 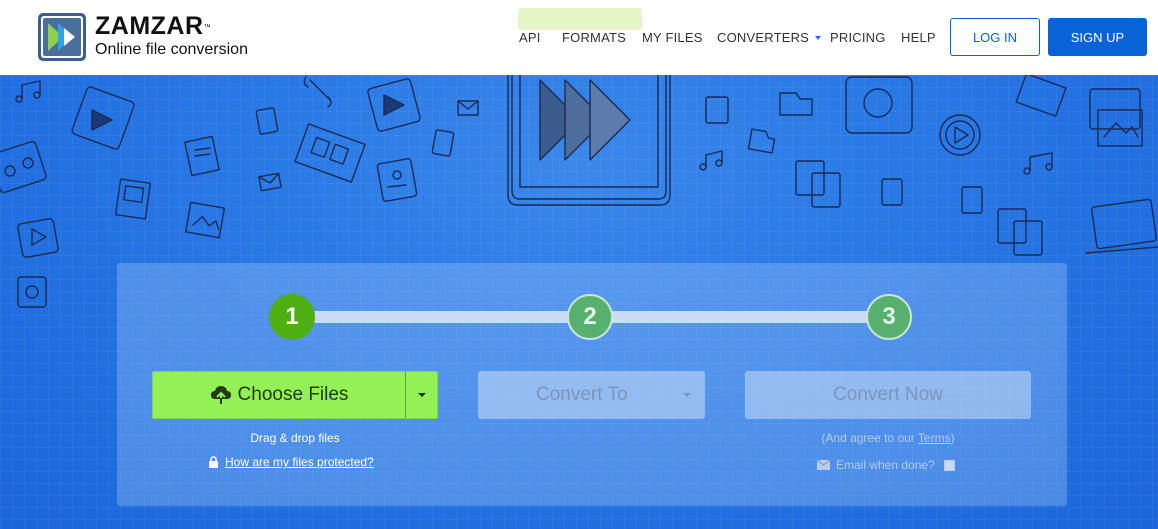 I want to click on tablet-play-icon, so click(x=589, y=140).